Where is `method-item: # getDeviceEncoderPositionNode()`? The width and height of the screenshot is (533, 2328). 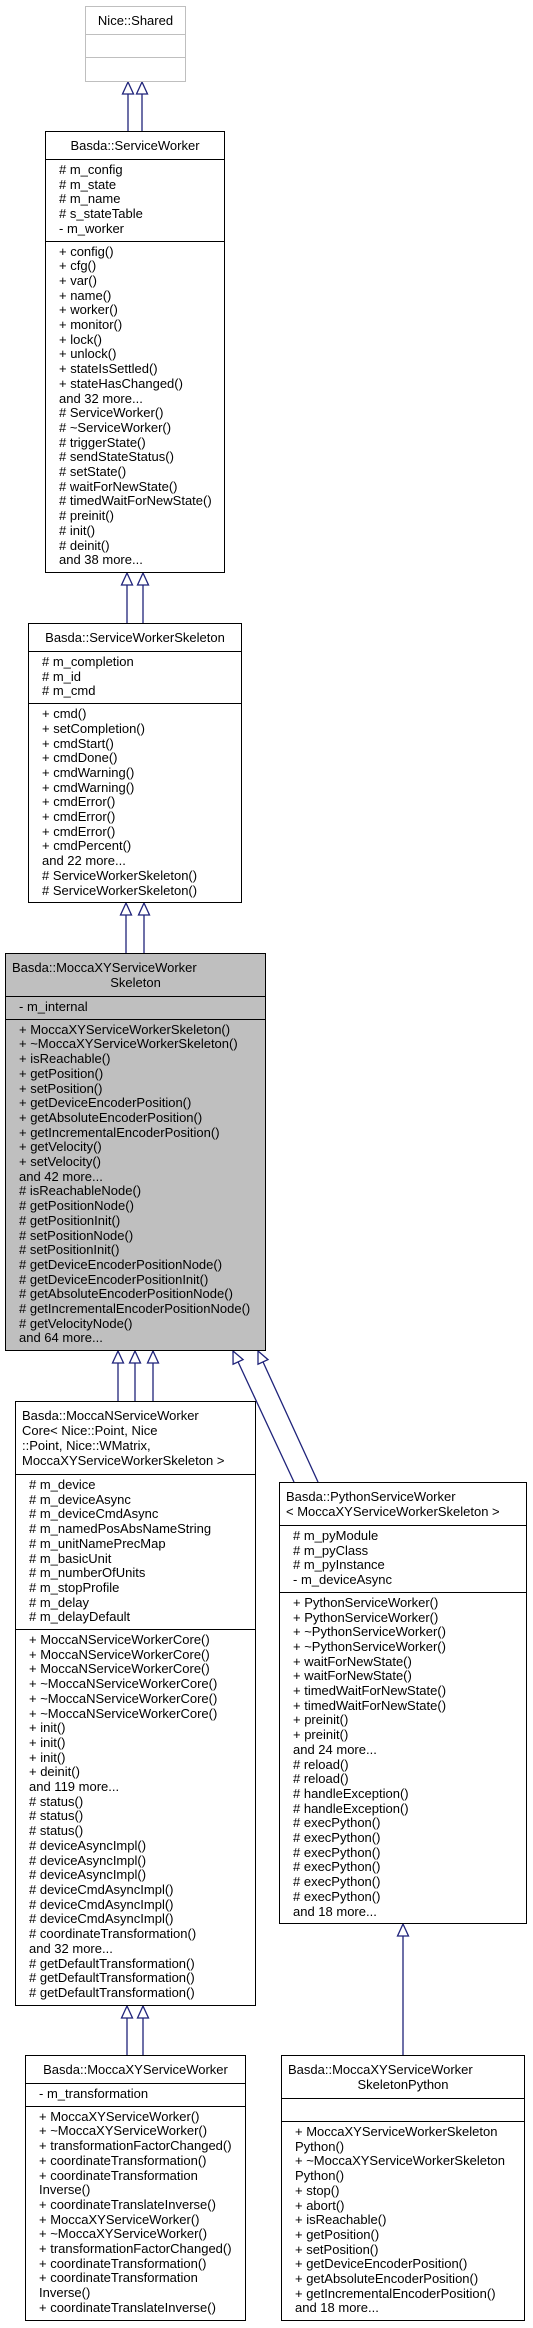
method-item: # getDeviceEncoderPositionNode() is located at coordinates (138, 1265).